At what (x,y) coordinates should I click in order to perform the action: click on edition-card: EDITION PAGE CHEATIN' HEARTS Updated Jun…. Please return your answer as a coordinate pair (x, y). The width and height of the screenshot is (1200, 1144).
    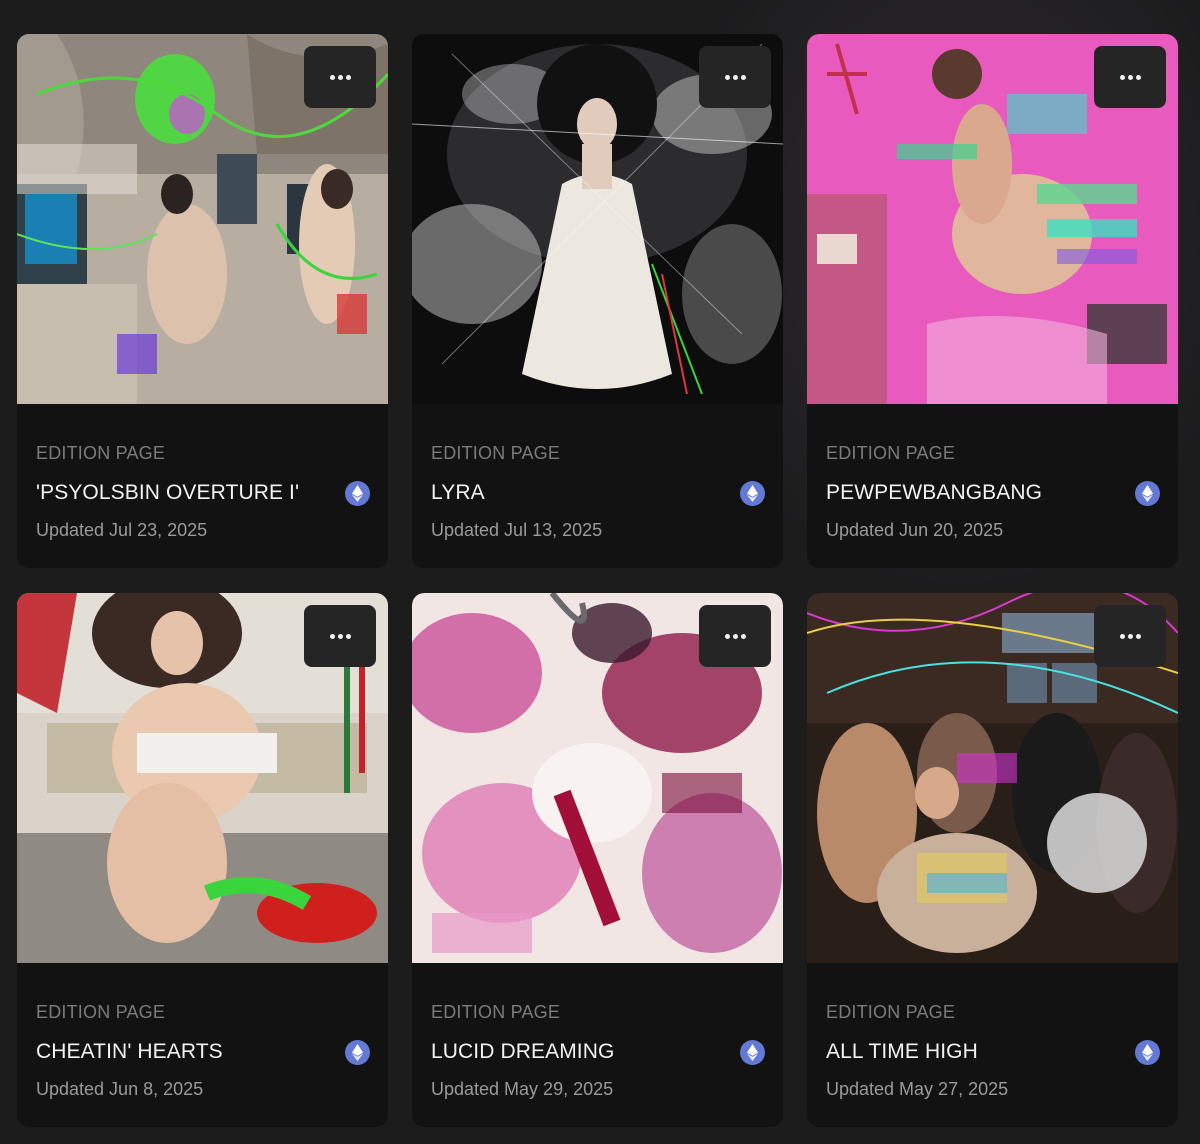
    Looking at the image, I should click on (202, 860).